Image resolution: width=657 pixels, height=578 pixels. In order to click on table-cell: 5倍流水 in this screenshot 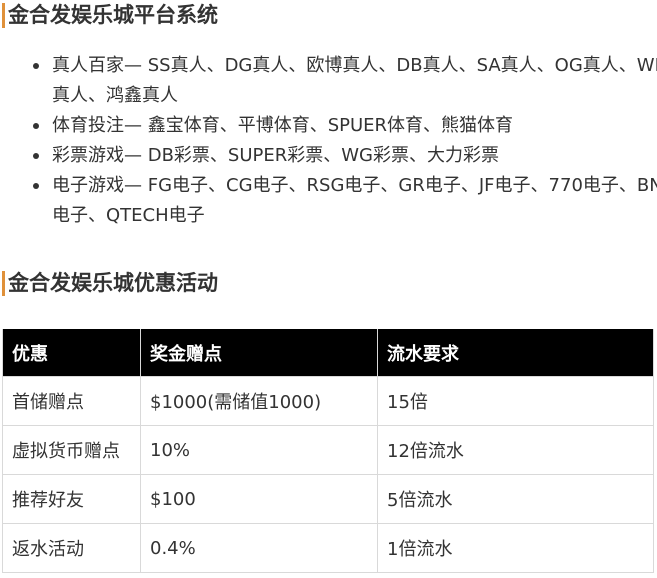, I will do `click(515, 499)`.